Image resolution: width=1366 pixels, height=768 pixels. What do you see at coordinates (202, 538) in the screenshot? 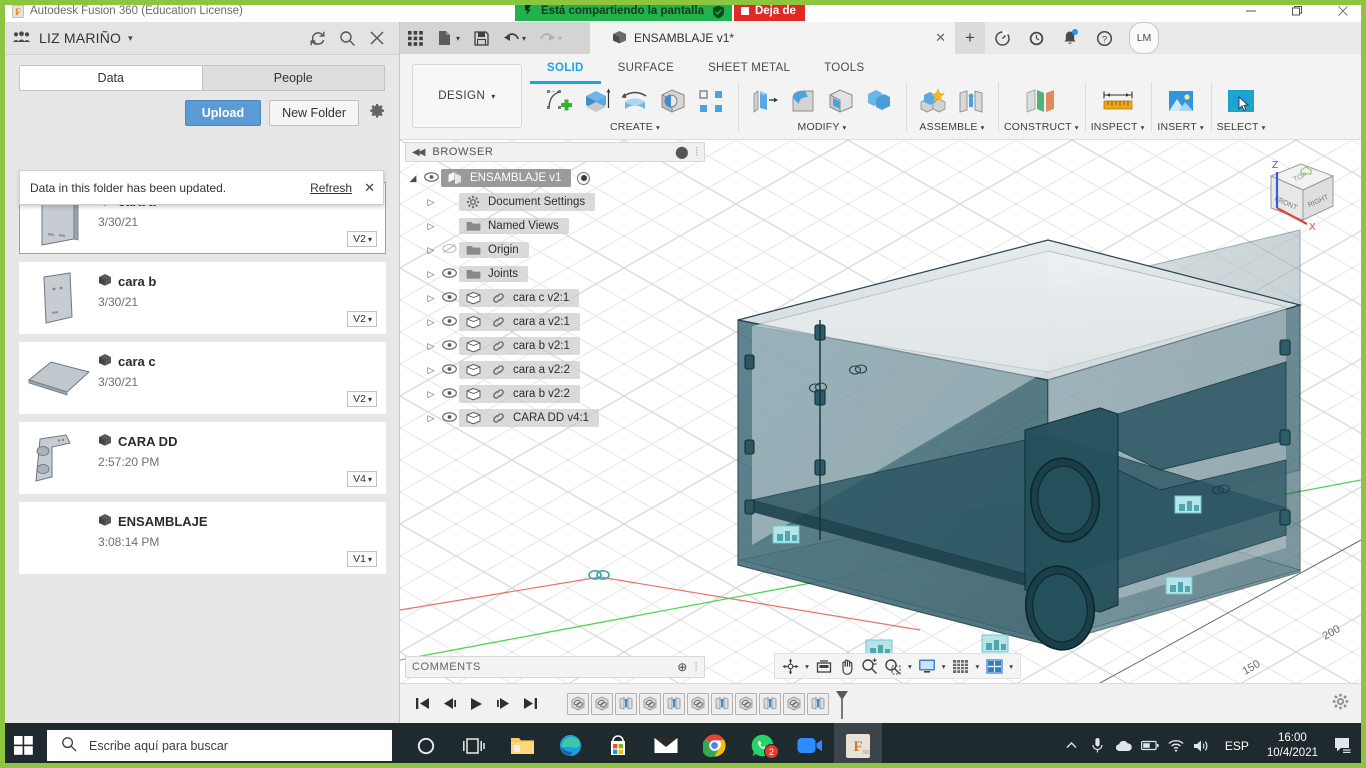
I see `list-item: ENSAMBLAJE 3:08:14 PM V1 ▾` at bounding box center [202, 538].